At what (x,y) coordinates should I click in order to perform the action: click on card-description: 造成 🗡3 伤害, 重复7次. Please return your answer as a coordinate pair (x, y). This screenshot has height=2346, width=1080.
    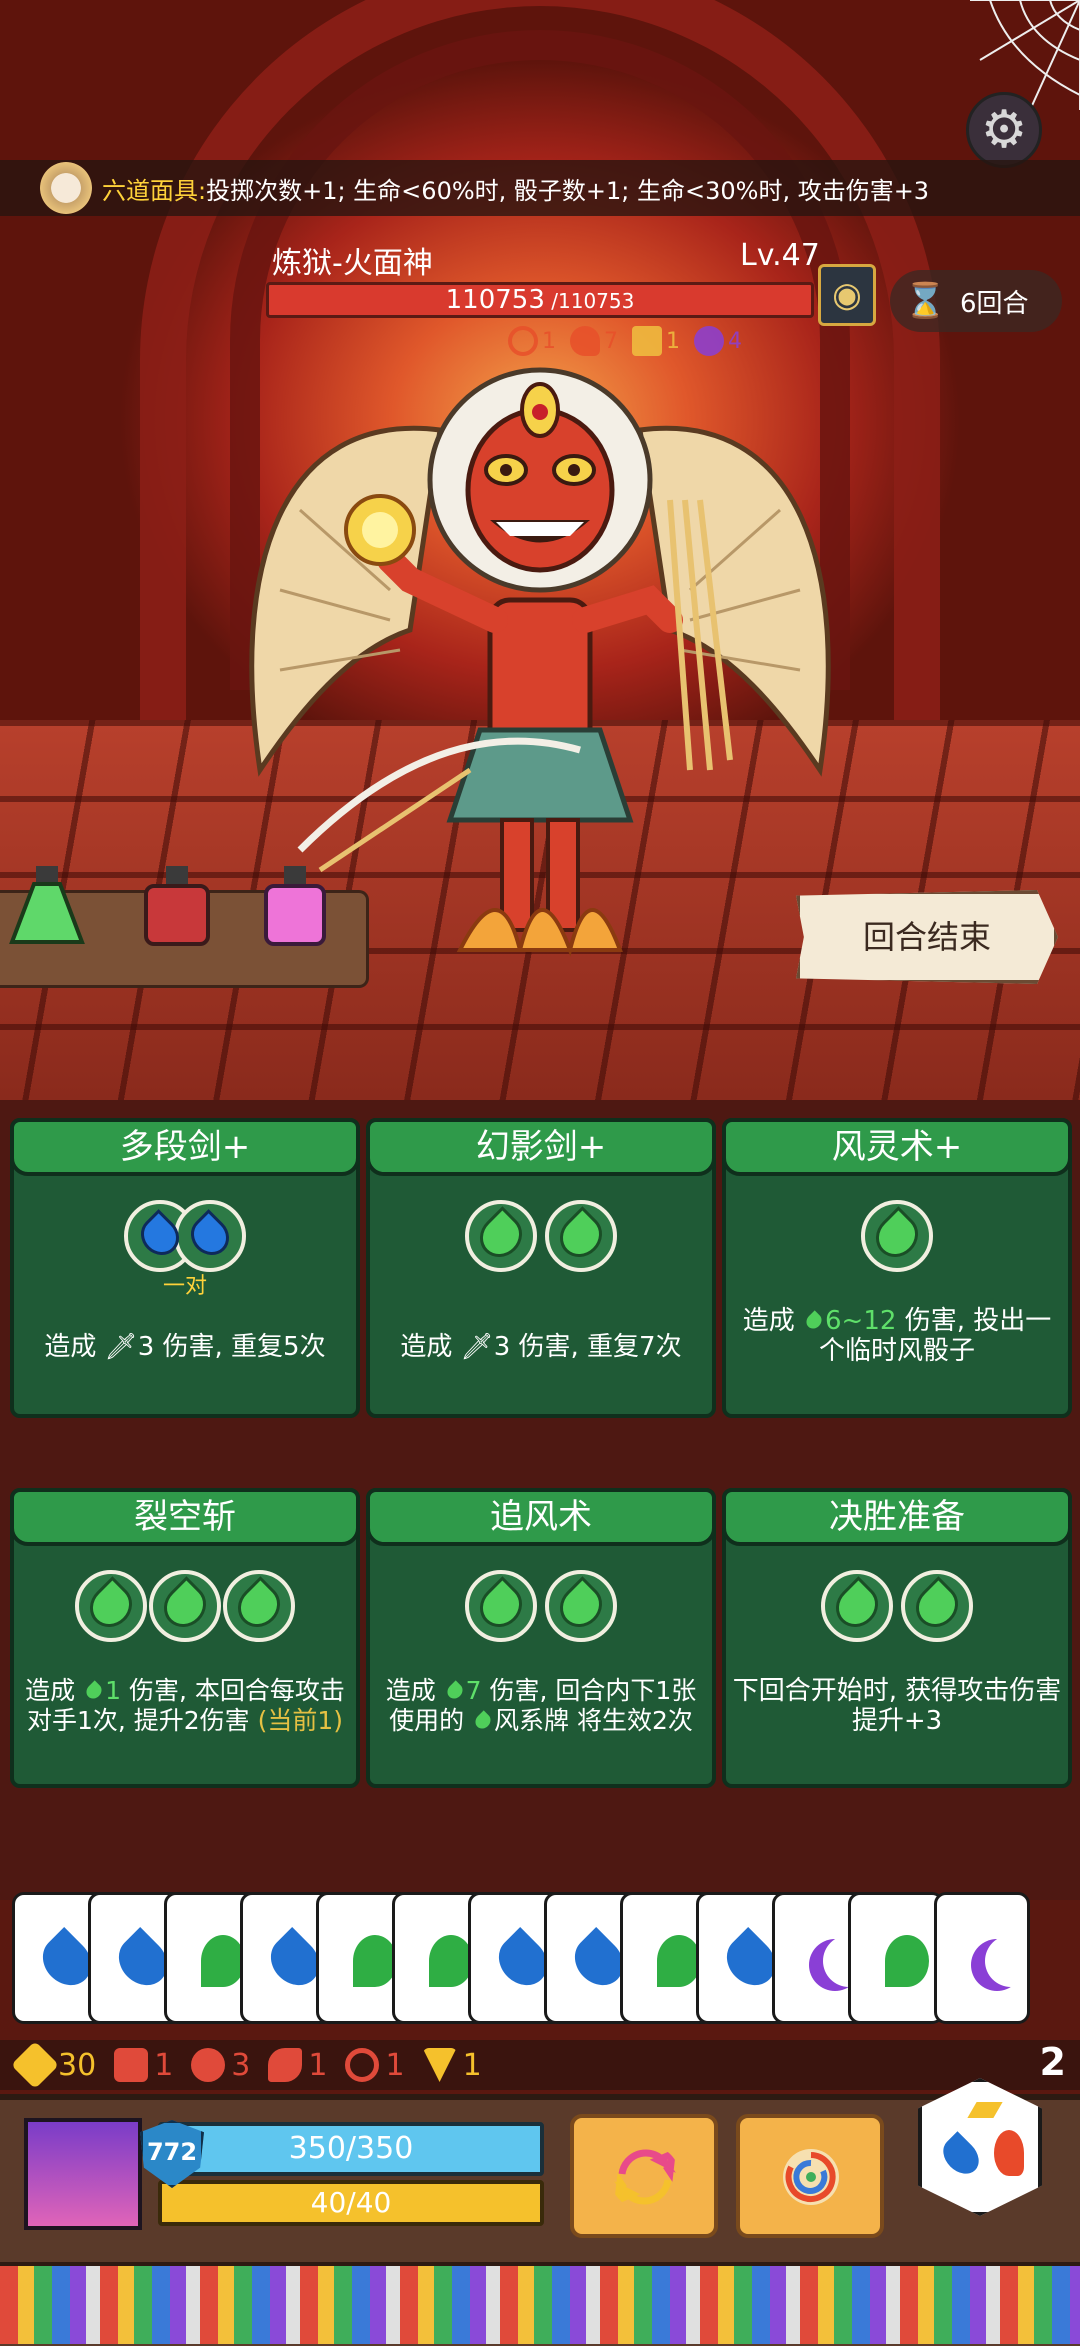
    Looking at the image, I should click on (541, 1347).